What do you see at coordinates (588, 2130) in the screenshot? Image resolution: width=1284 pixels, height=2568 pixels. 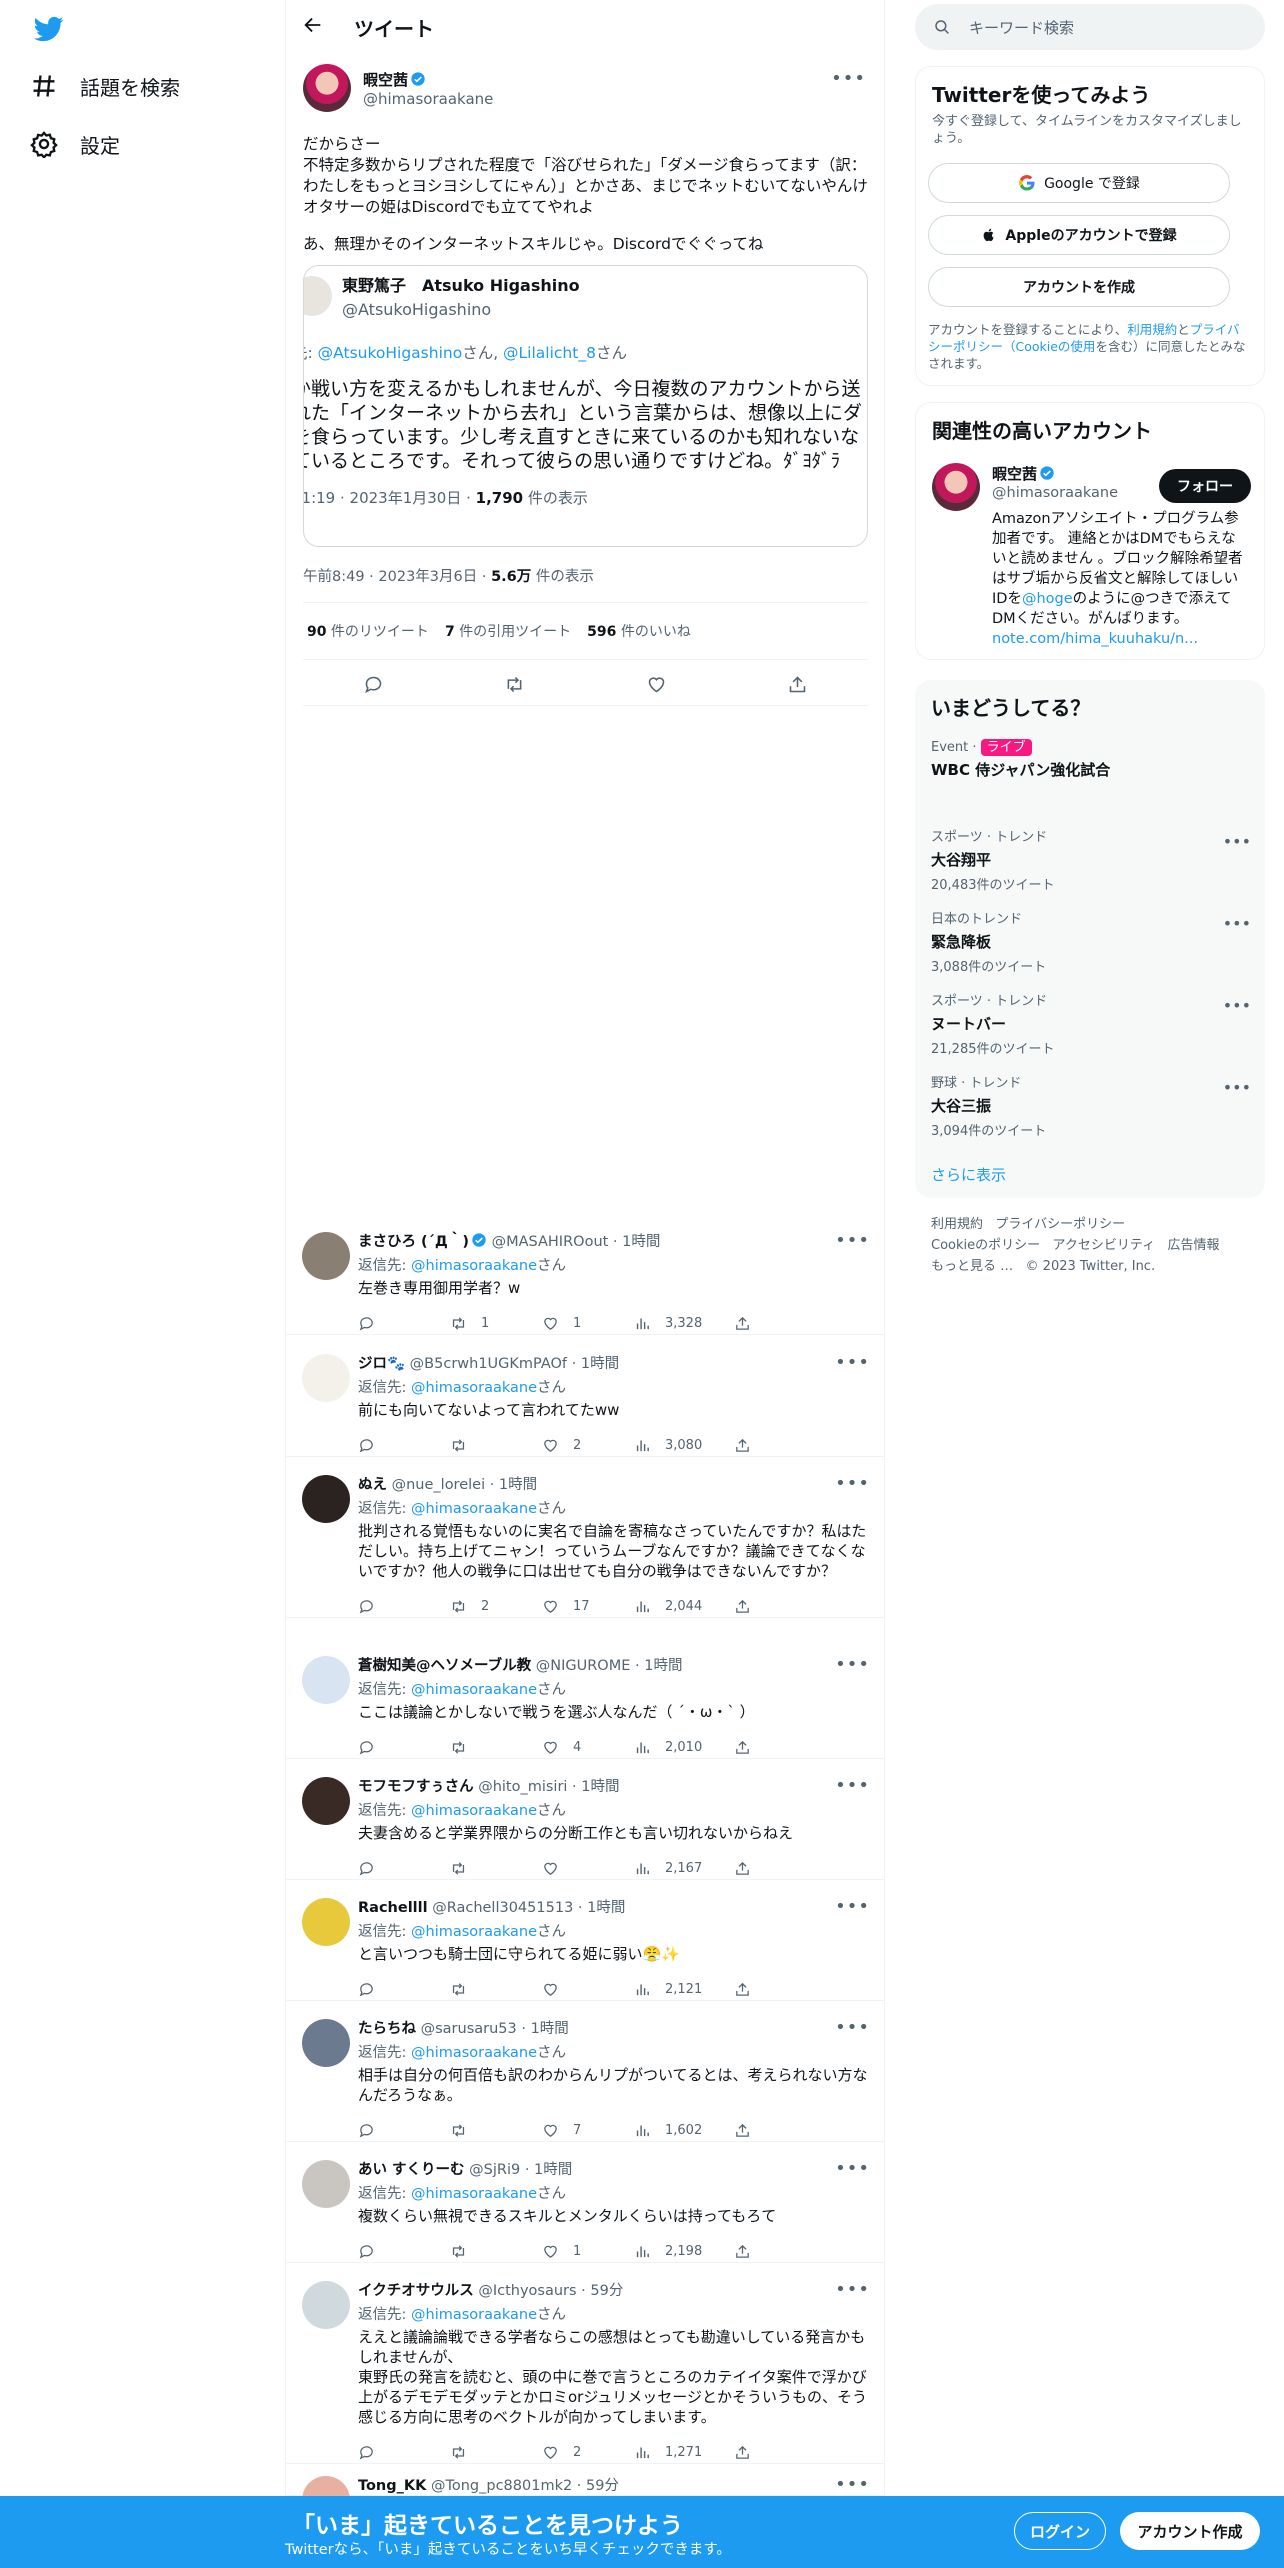 I see `like-action: 7` at bounding box center [588, 2130].